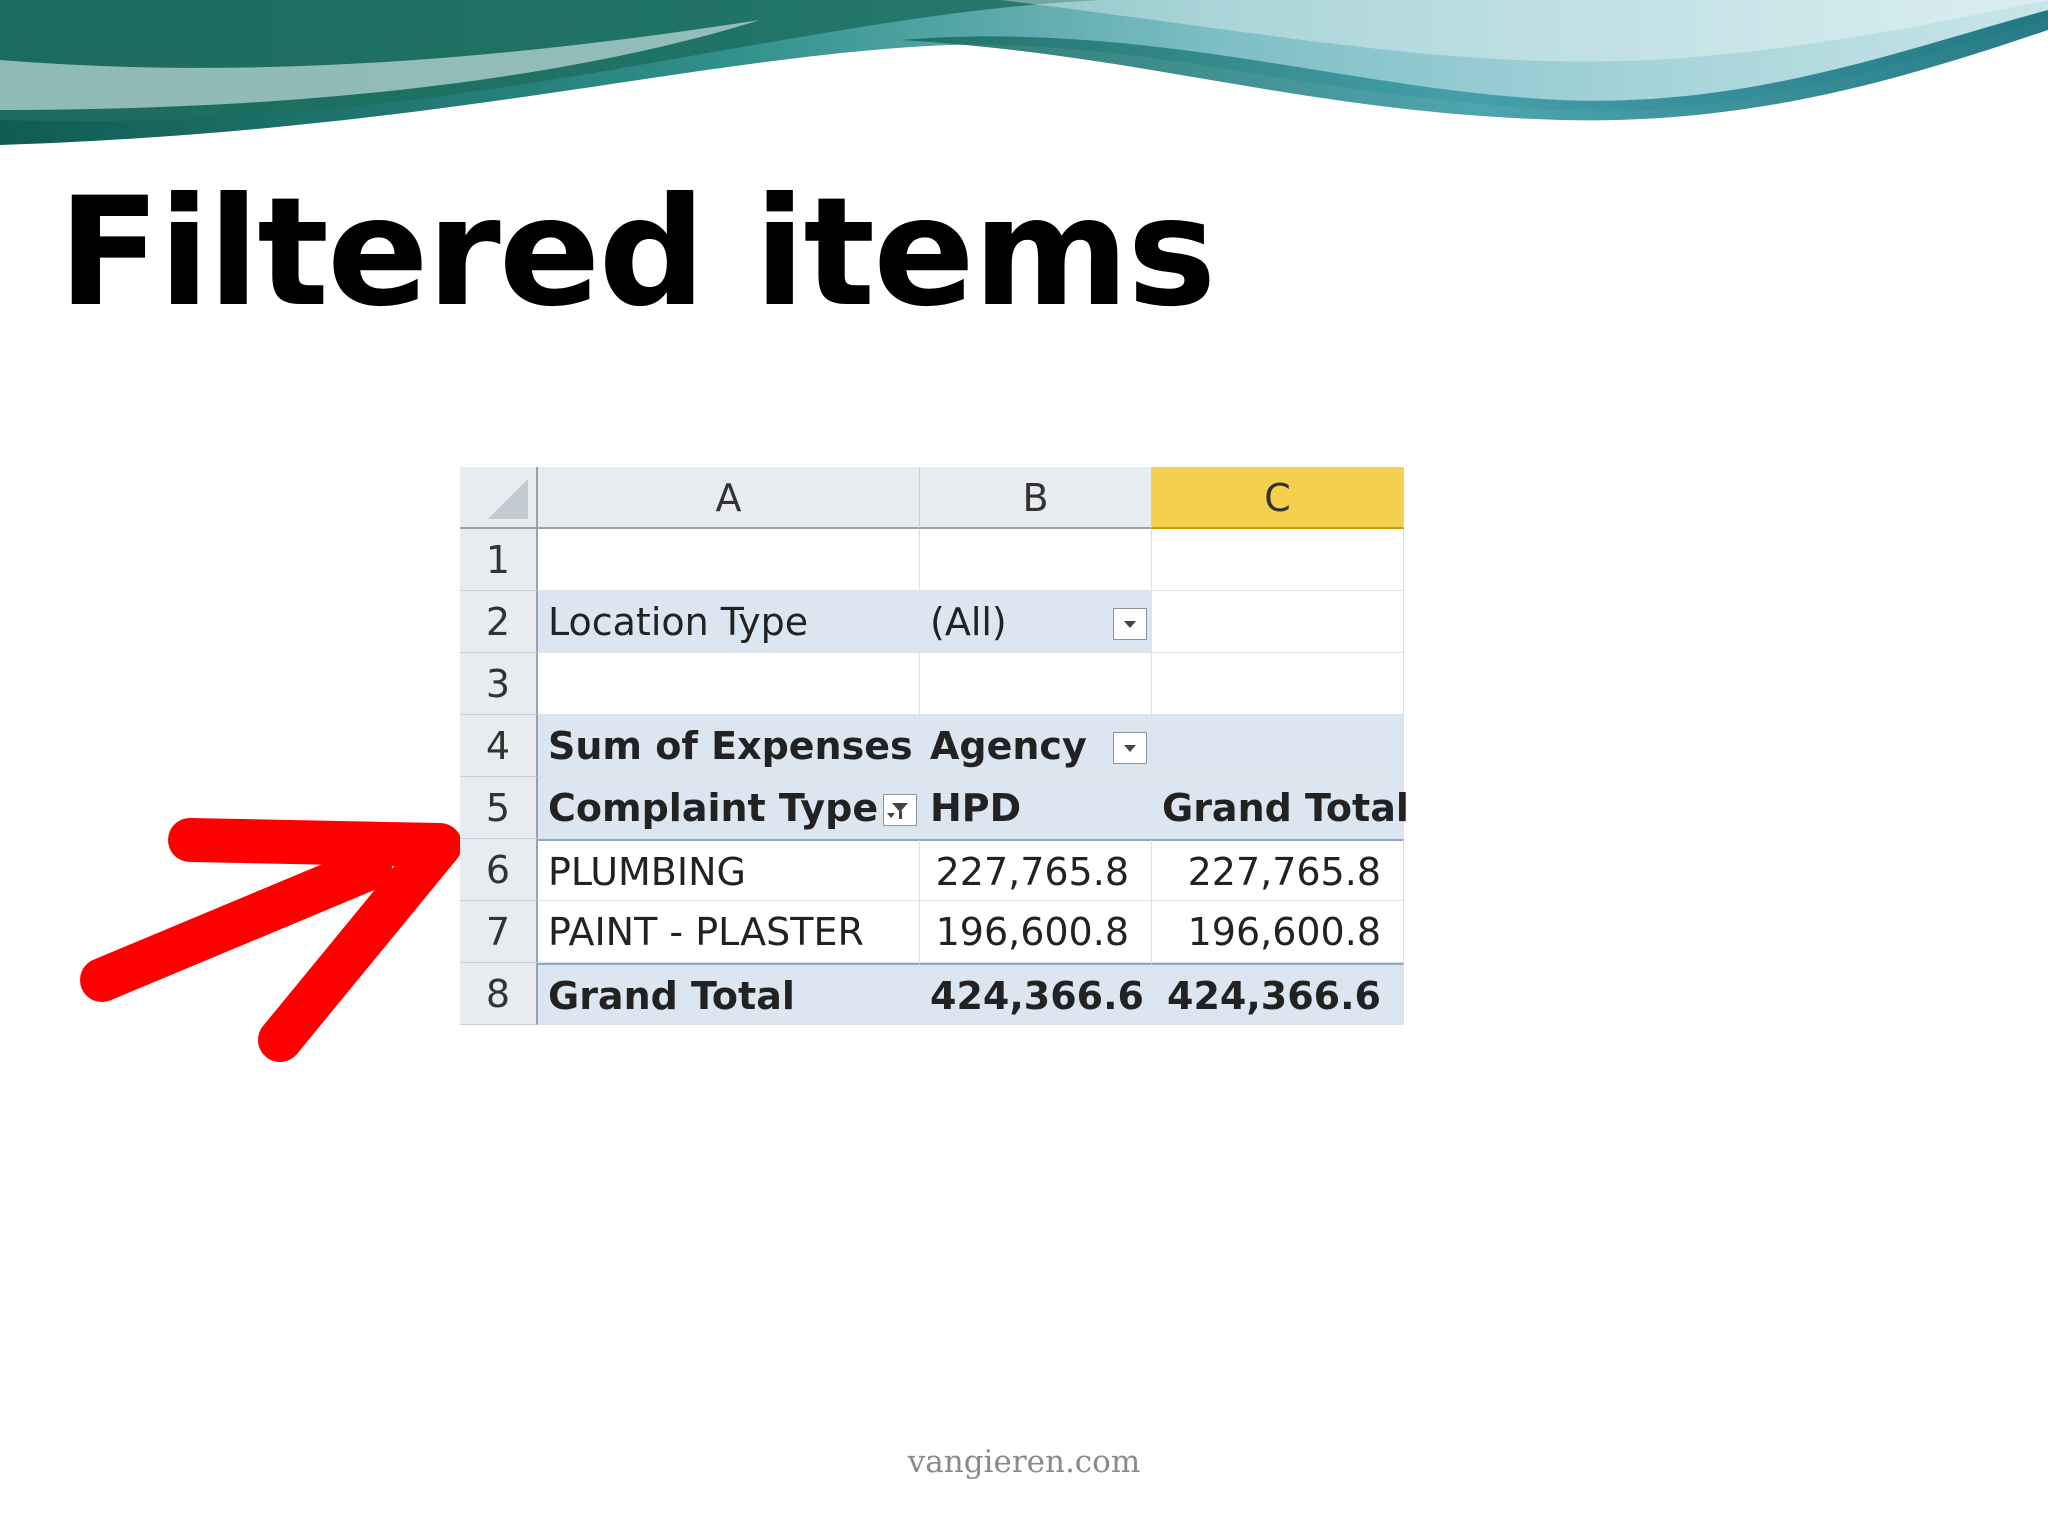 This screenshot has height=1536, width=2048. Describe the element at coordinates (729, 994) in the screenshot. I see `grand-total-row-label: Grand Total` at that location.